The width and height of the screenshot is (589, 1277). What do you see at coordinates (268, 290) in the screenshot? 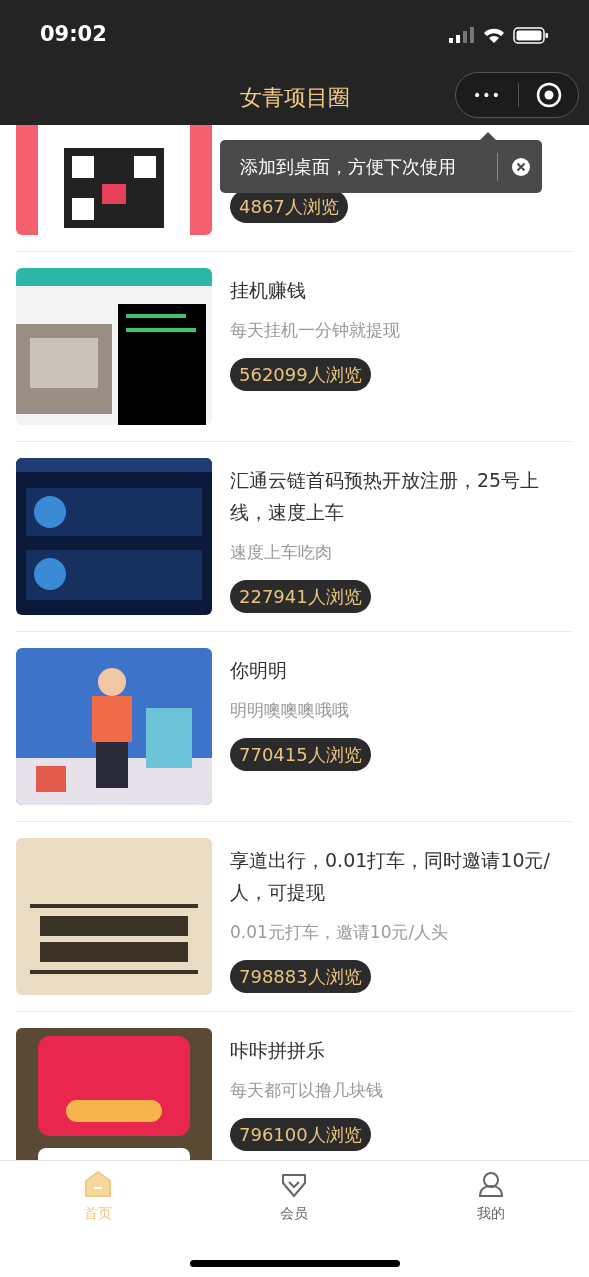
I see `item-title: 挂机赚钱` at bounding box center [268, 290].